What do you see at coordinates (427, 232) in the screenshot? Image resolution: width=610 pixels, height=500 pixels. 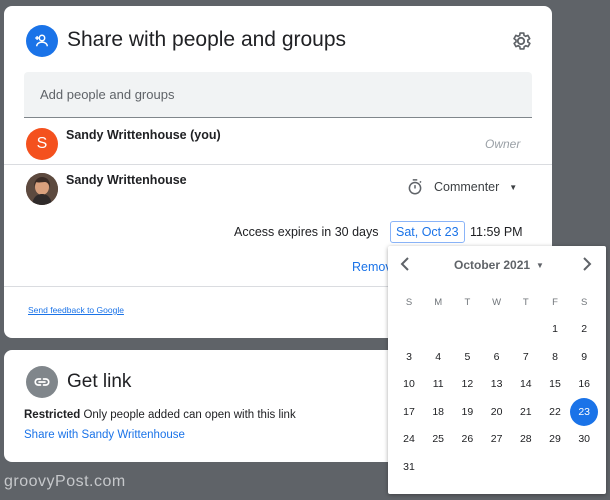 I see `expiry-date-field: Sat, Oct 23` at bounding box center [427, 232].